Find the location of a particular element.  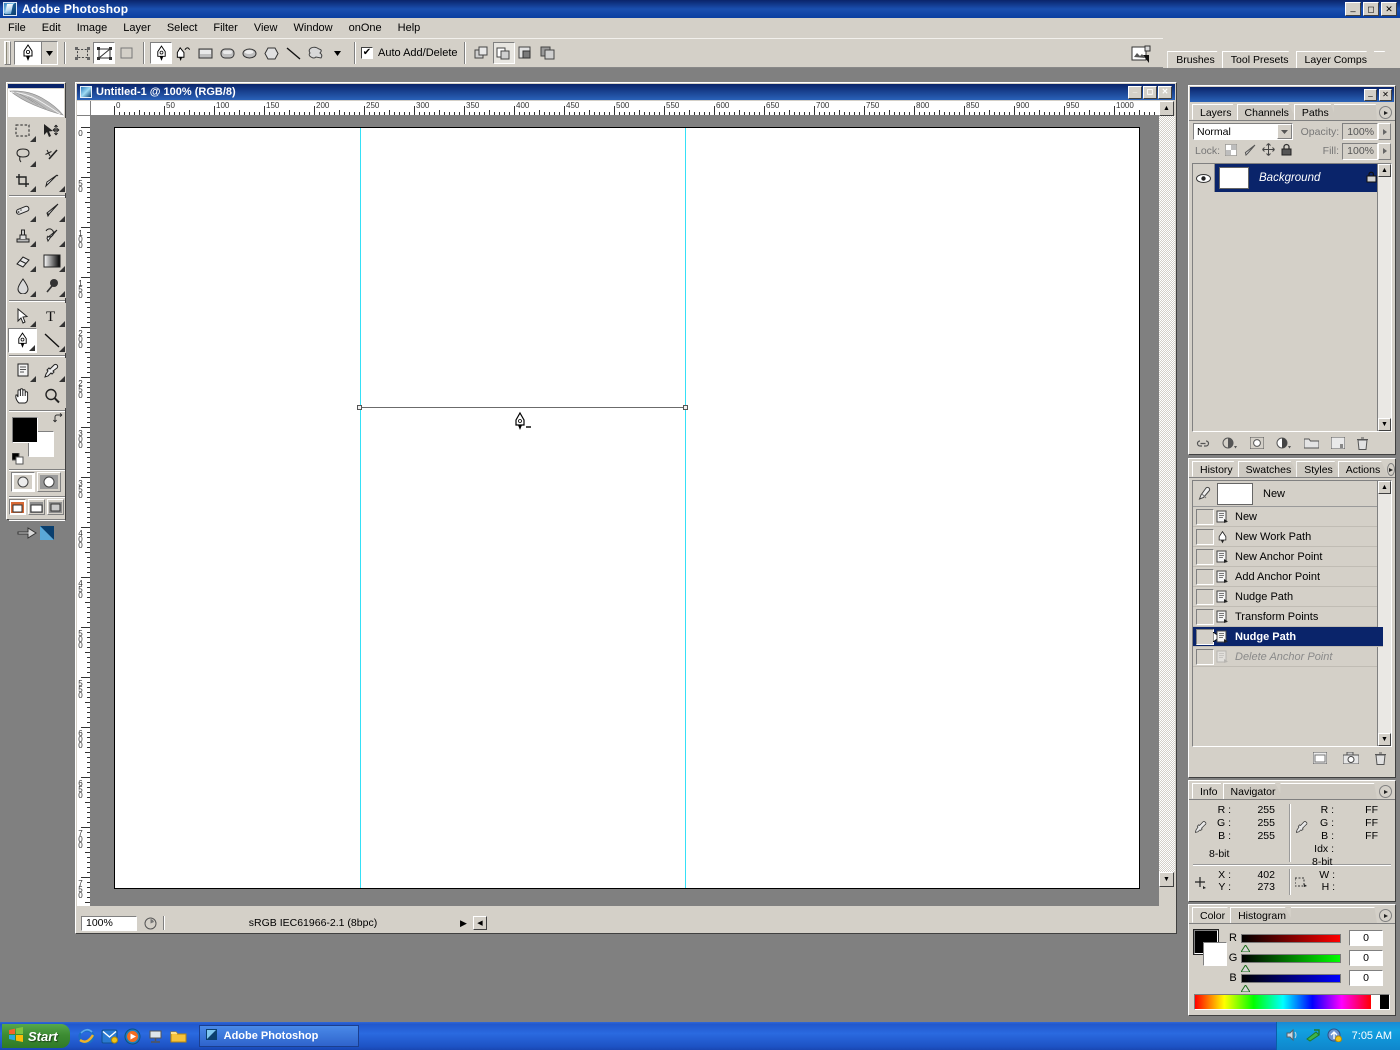

rounded-rectangle-icon is located at coordinates (227, 53).